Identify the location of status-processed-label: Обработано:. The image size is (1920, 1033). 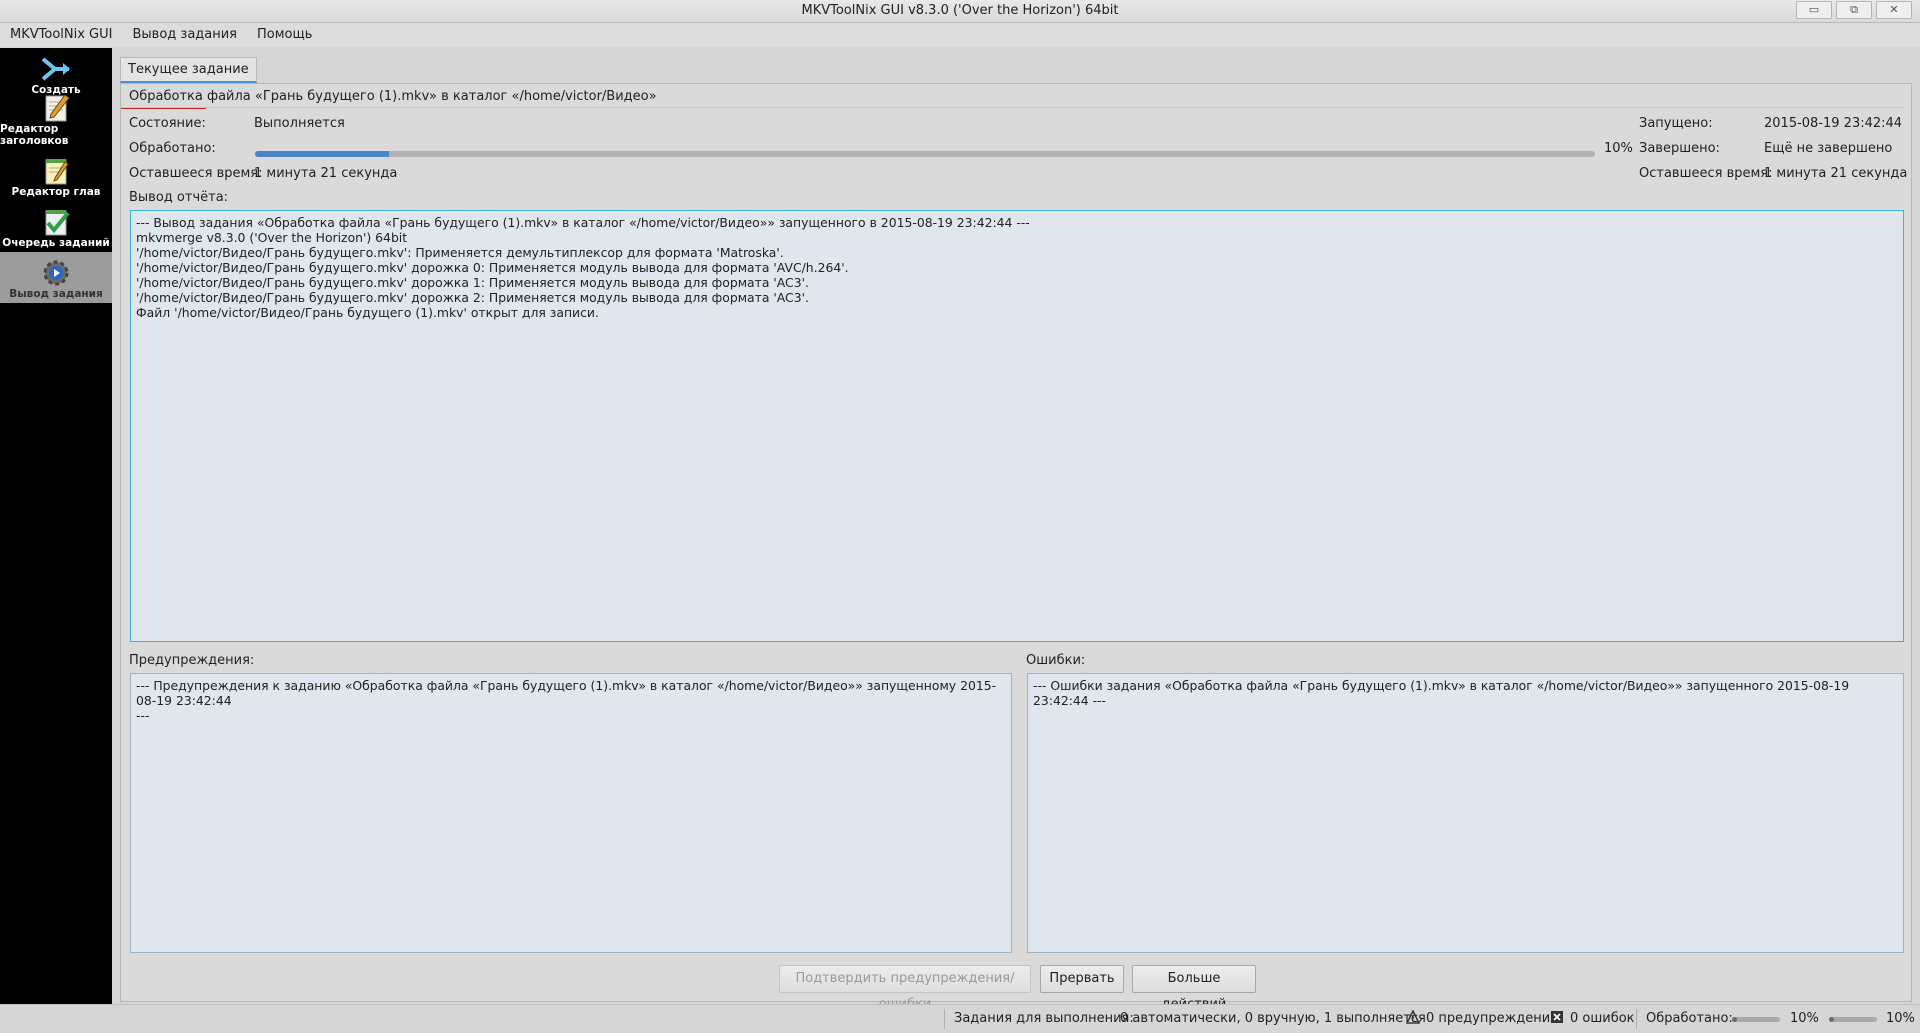
(1689, 1018).